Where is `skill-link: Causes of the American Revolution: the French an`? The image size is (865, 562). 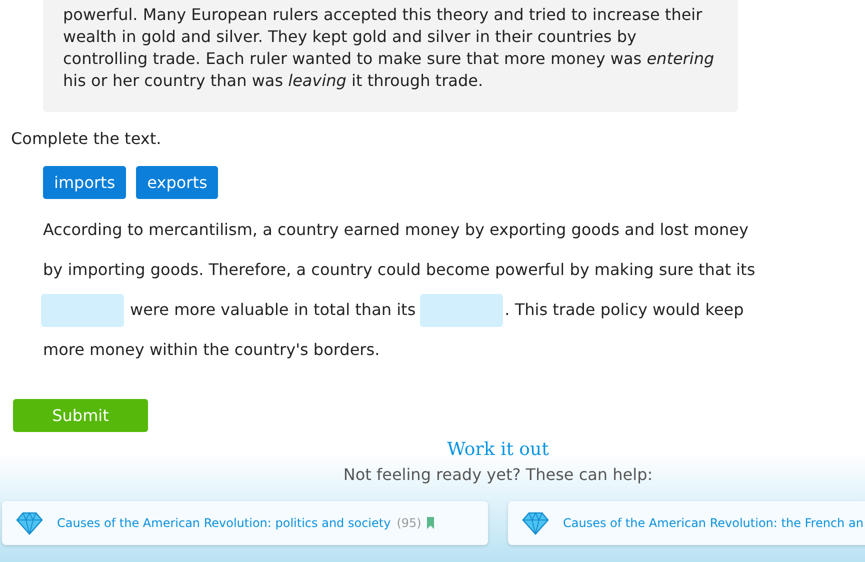 skill-link: Causes of the American Revolution: the French an is located at coordinates (713, 523).